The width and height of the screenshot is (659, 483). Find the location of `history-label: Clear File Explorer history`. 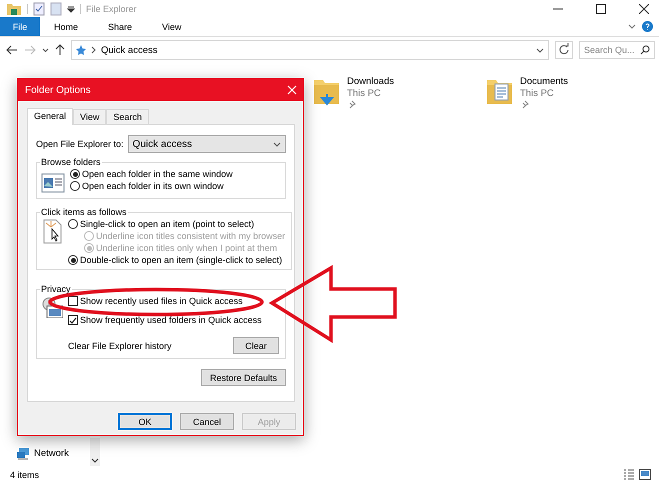

history-label: Clear File Explorer history is located at coordinates (120, 345).